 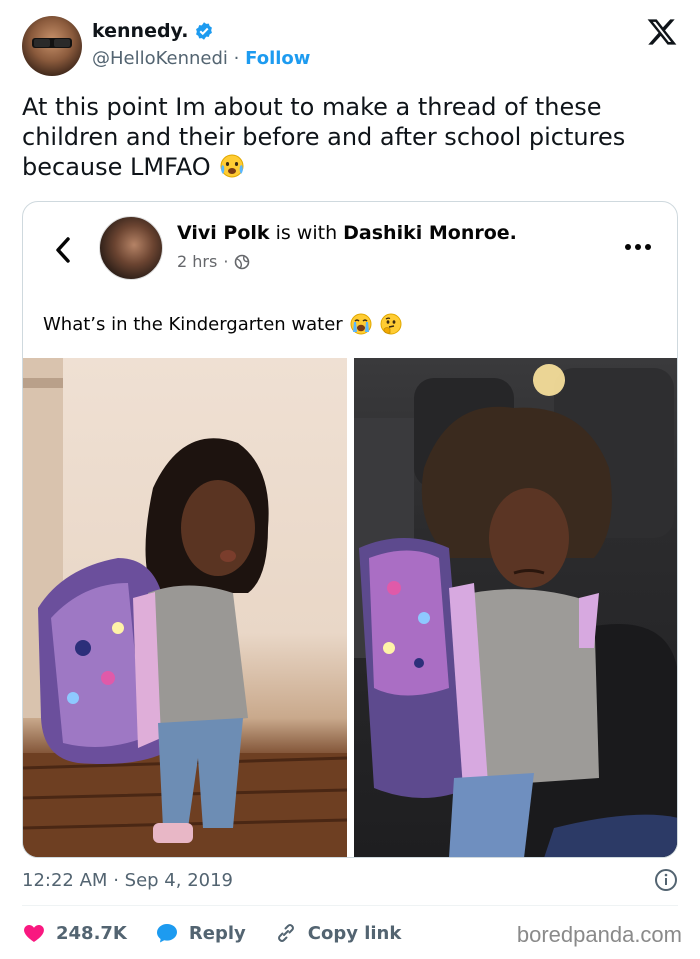 What do you see at coordinates (352, 47) in the screenshot?
I see `tweet-header: kennedy. @HelloKennedi · Follow` at bounding box center [352, 47].